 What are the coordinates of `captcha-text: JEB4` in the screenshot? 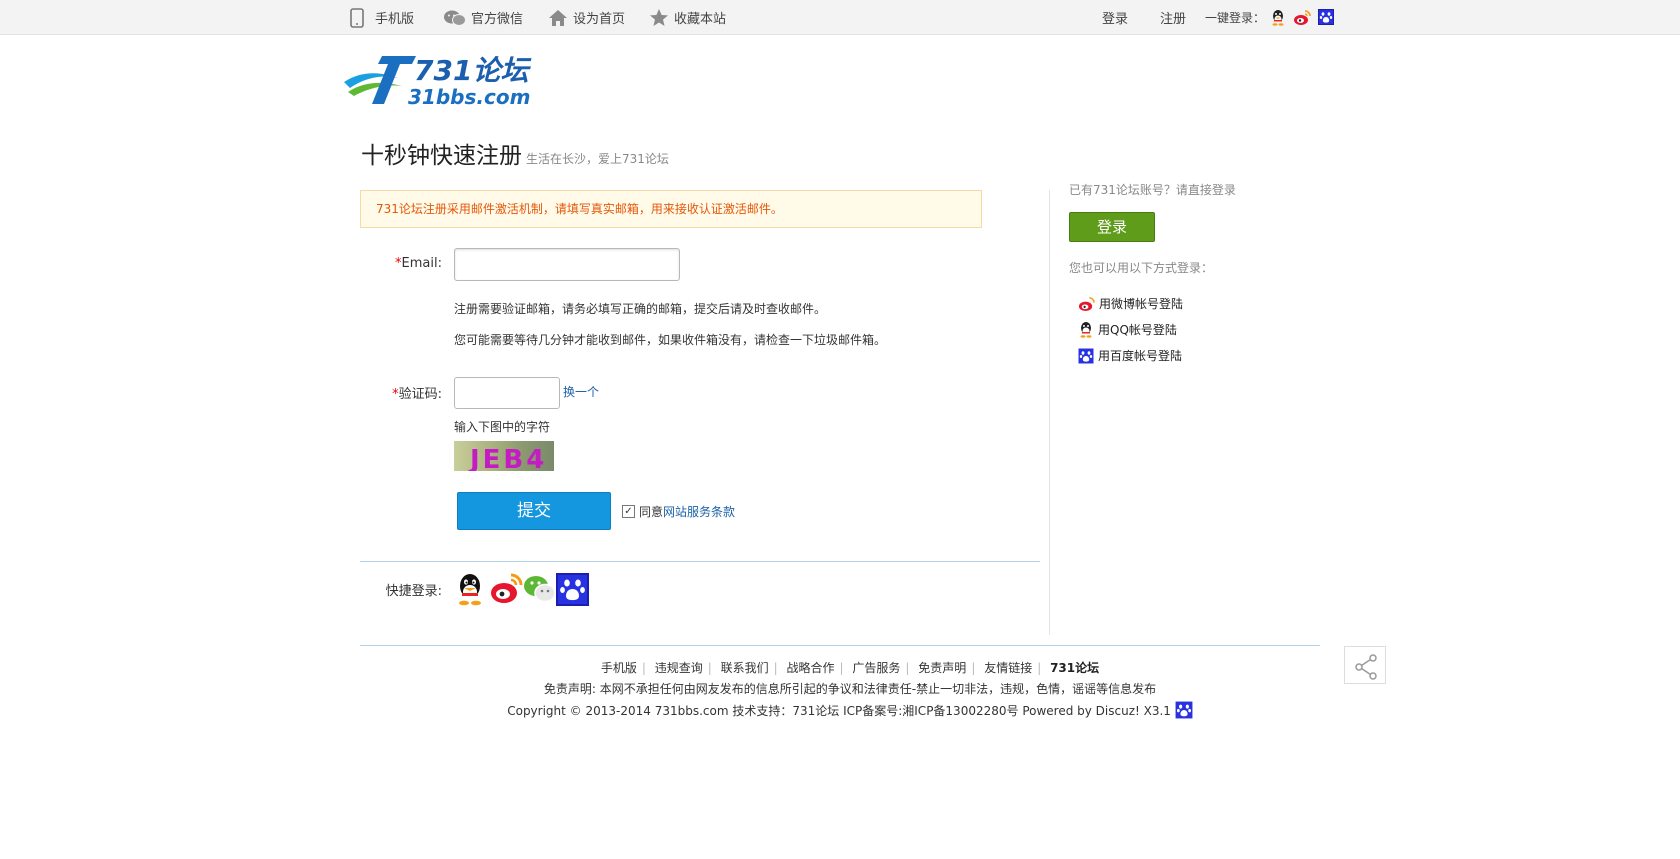 It's located at (507, 458).